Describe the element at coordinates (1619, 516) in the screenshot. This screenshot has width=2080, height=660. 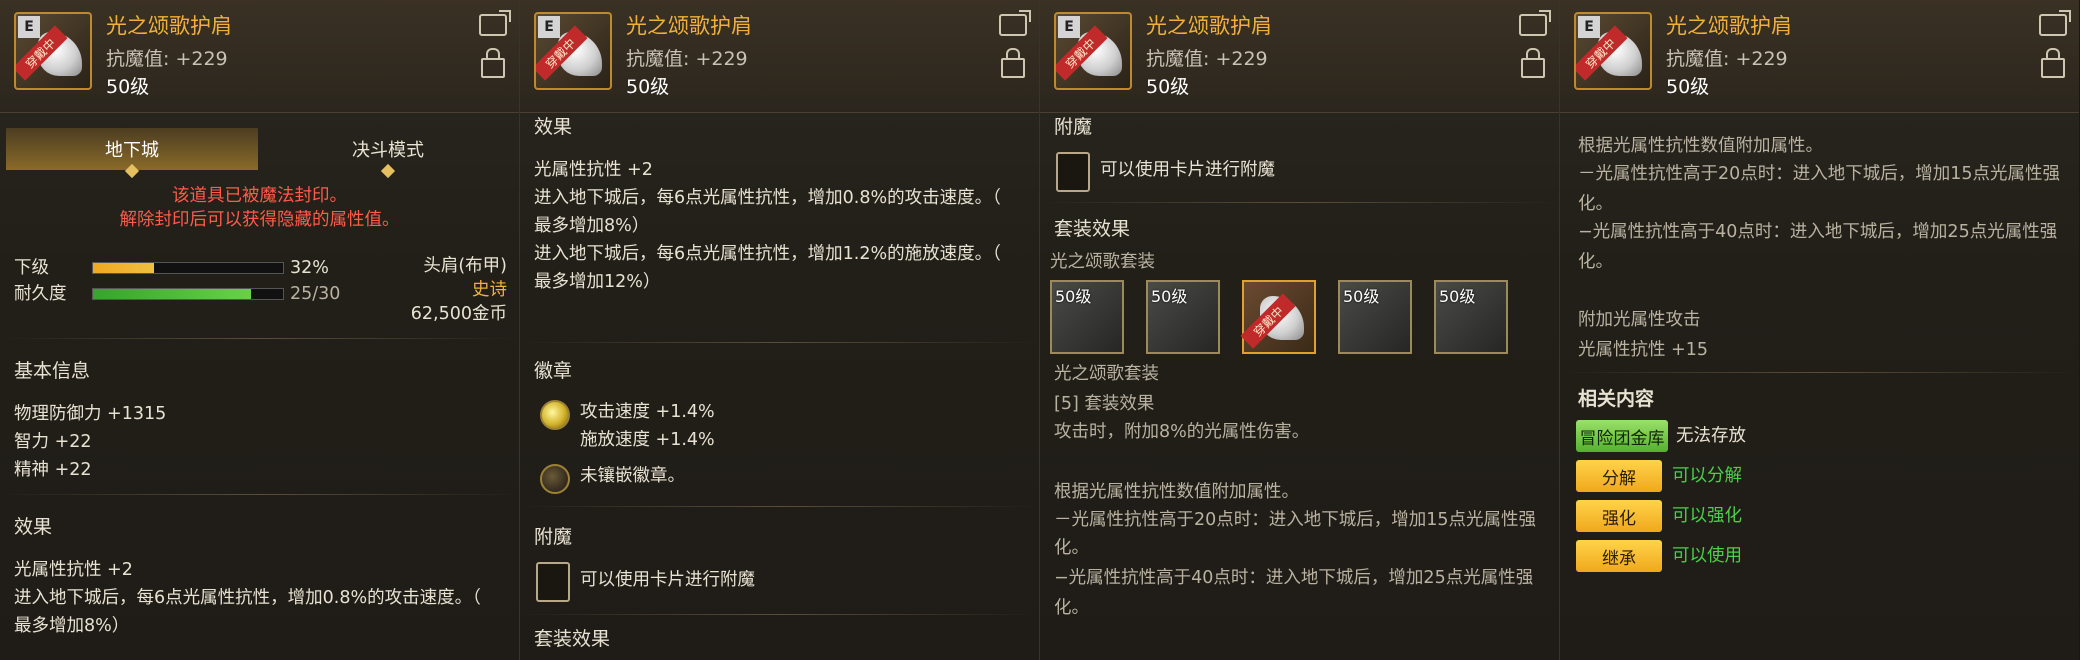
I see `reinforce-button: 强化` at that location.